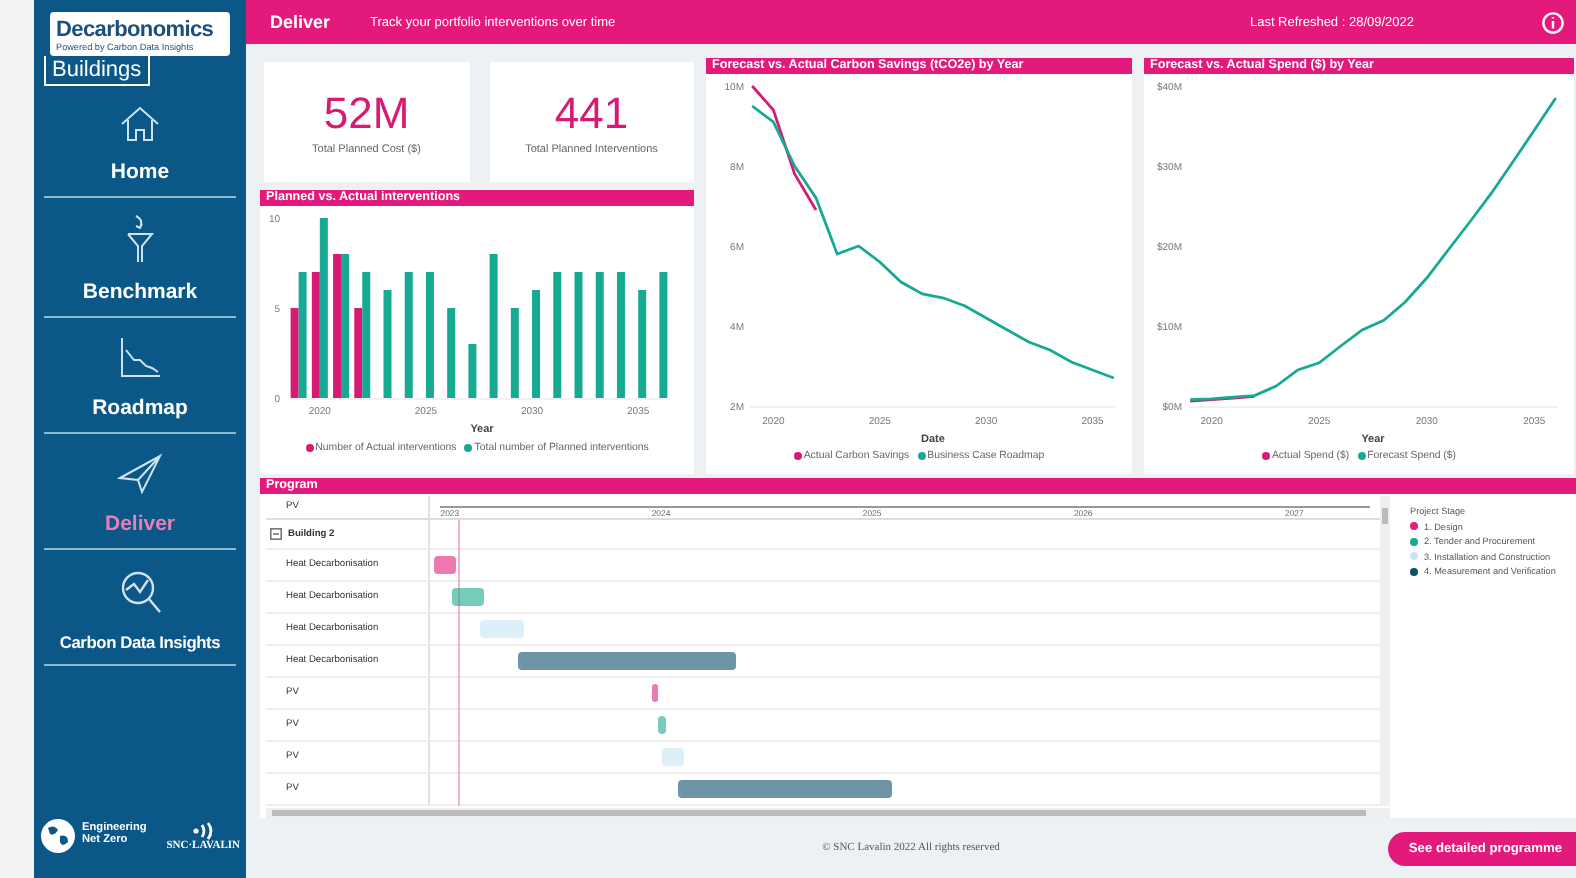  I want to click on nav-item: Home, so click(140, 142).